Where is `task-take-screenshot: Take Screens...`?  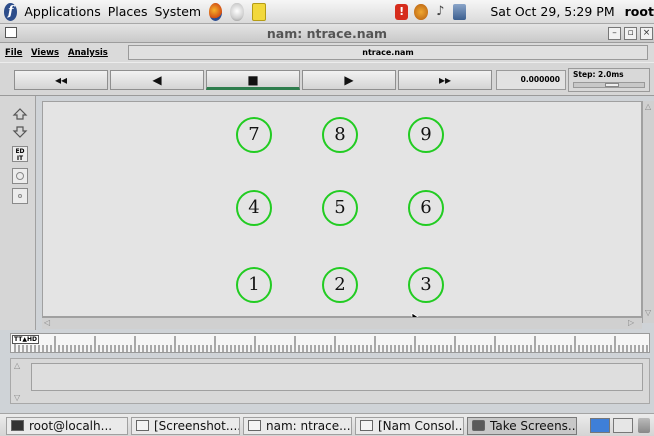
task-take-screenshot: Take Screens... is located at coordinates (522, 426).